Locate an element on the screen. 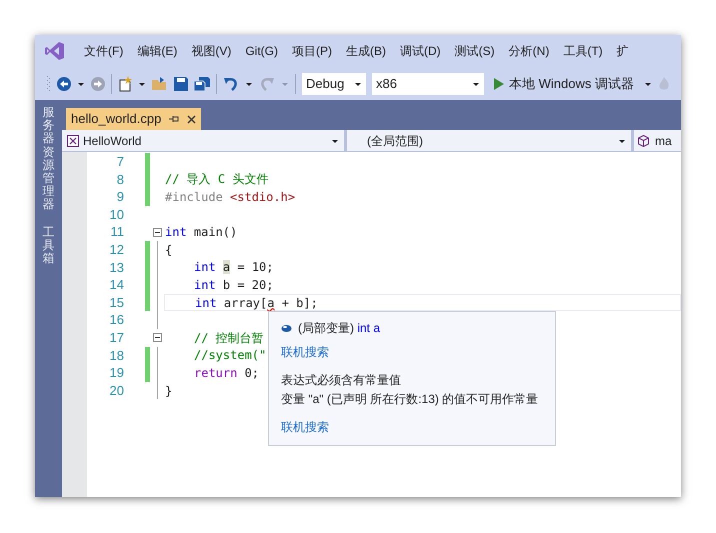 This screenshot has width=716, height=533. dropdown-text: (全局范围) is located at coordinates (395, 141).